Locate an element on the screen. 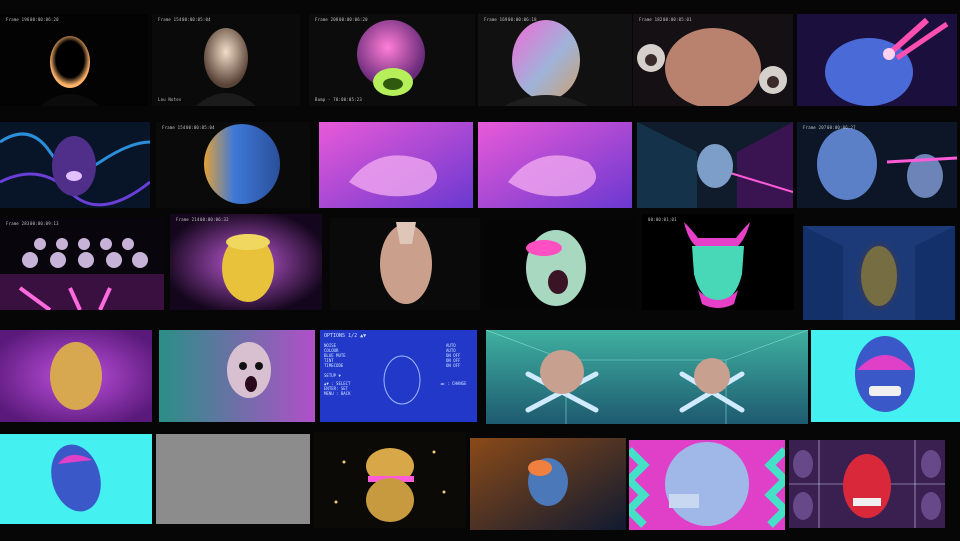 This screenshot has width=960, height=541. room-head-art is located at coordinates (715, 165).